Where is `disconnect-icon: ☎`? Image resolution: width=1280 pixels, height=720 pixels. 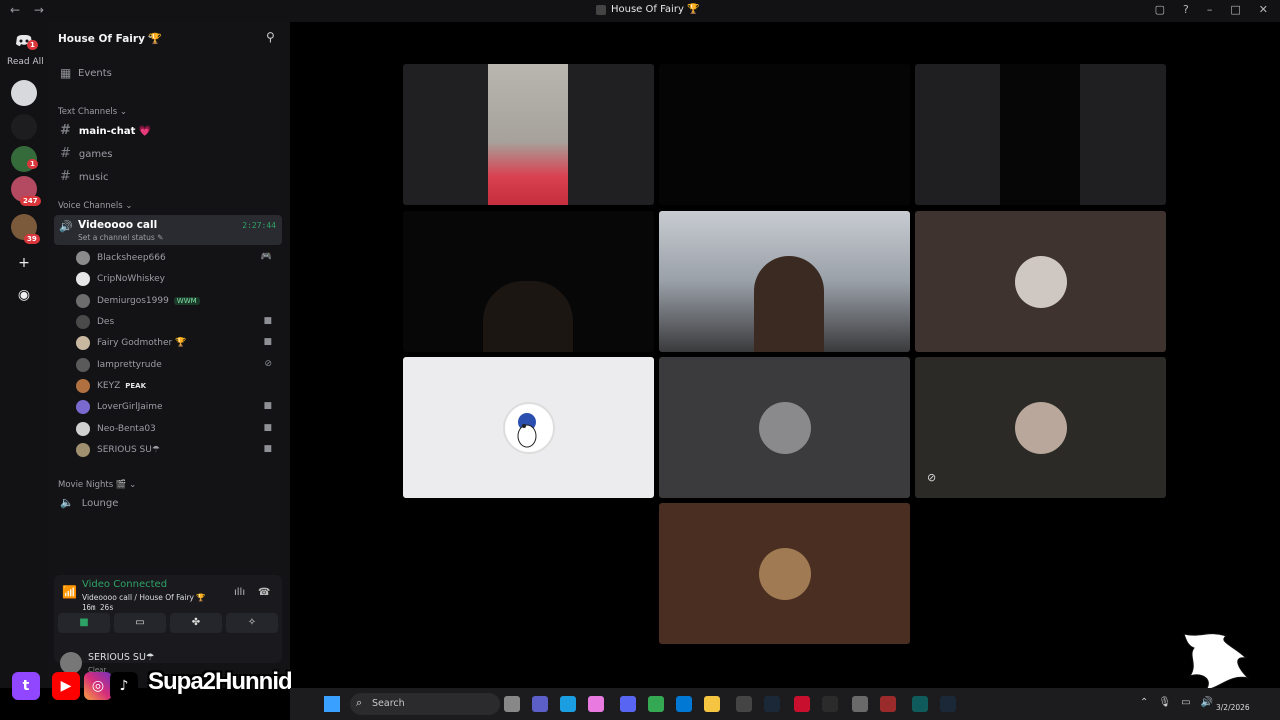 disconnect-icon: ☎ is located at coordinates (264, 592).